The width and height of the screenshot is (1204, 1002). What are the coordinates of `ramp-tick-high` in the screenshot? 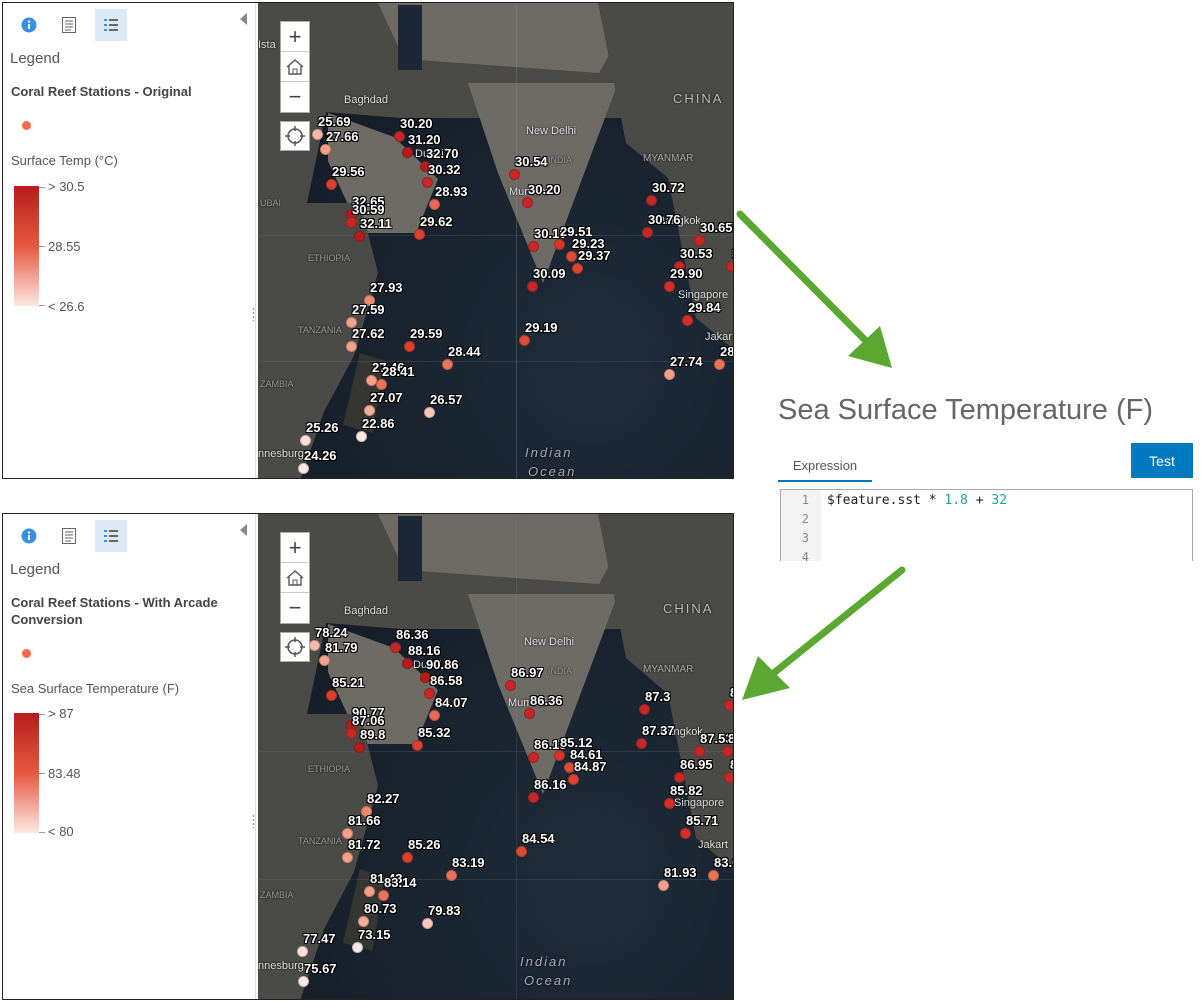 It's located at (42, 187).